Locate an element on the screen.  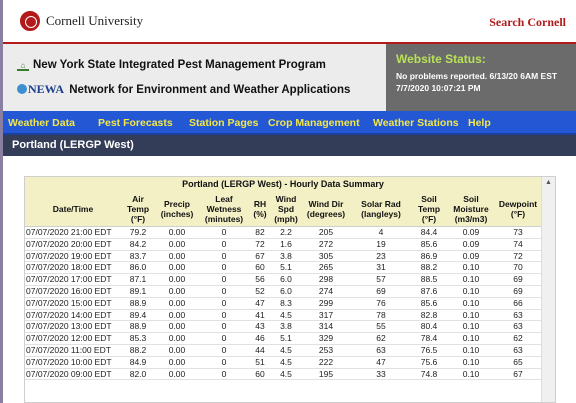
cell-soil-temp: 88.2 is located at coordinates (429, 267).